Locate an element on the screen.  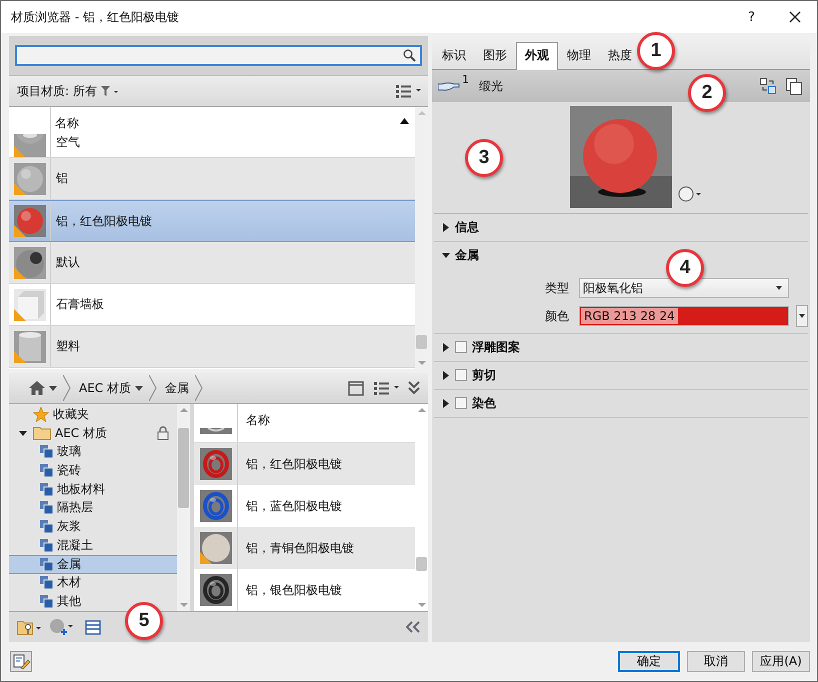
breadcrumb-item: AEC 材质 is located at coordinates (111, 388).